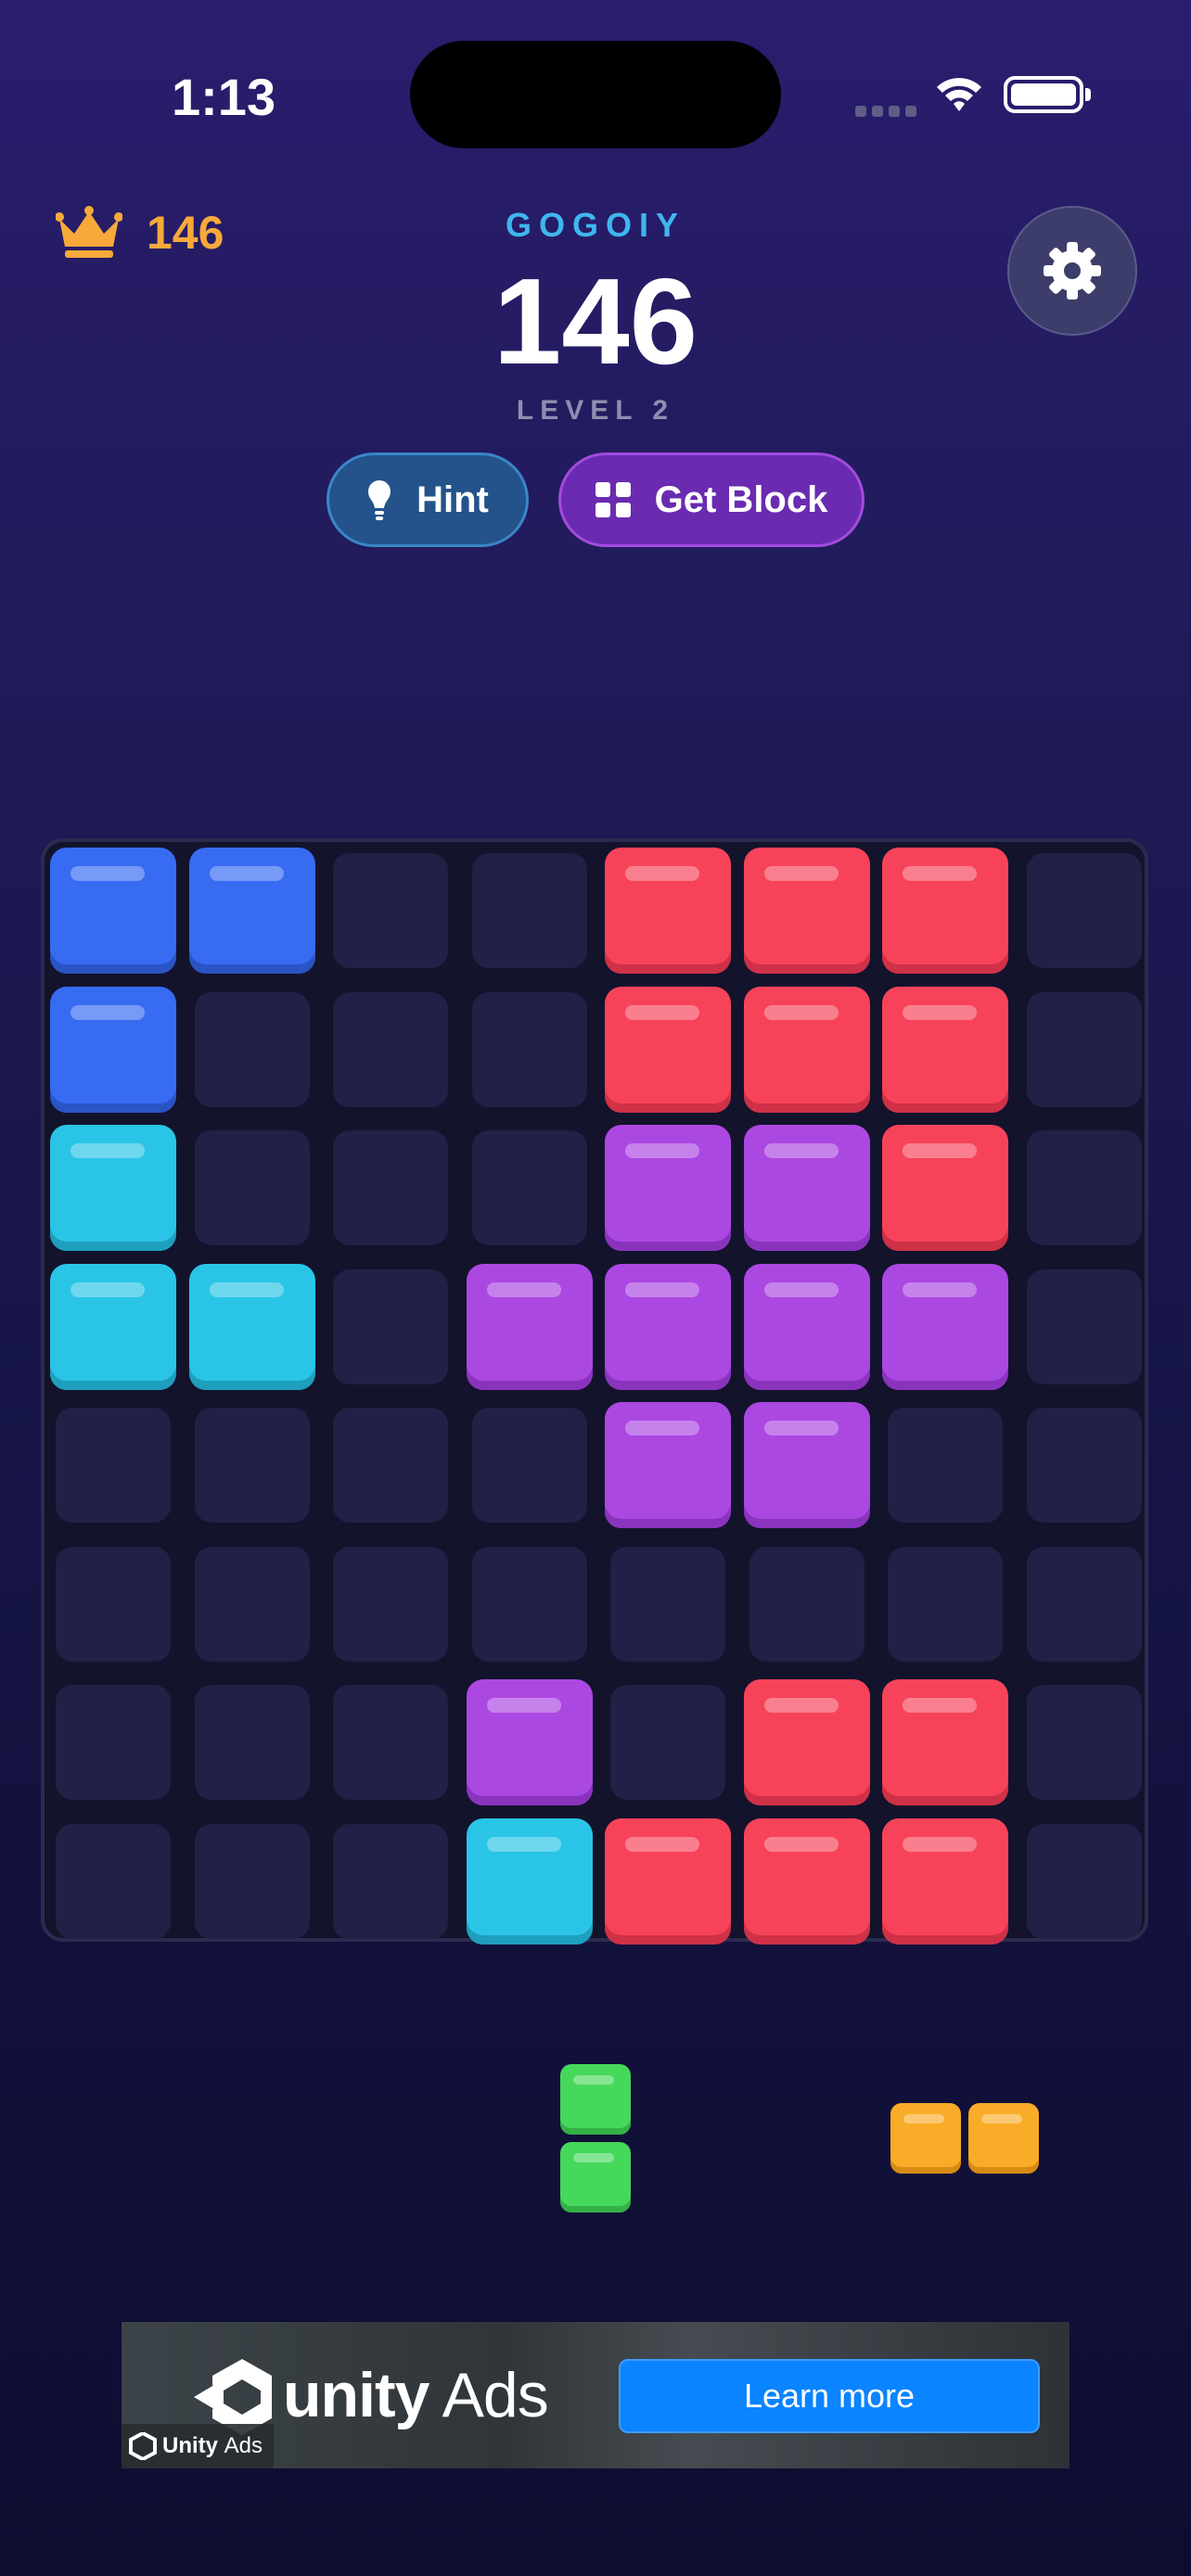 The image size is (1191, 2576). I want to click on lightbulb-icon, so click(379, 500).